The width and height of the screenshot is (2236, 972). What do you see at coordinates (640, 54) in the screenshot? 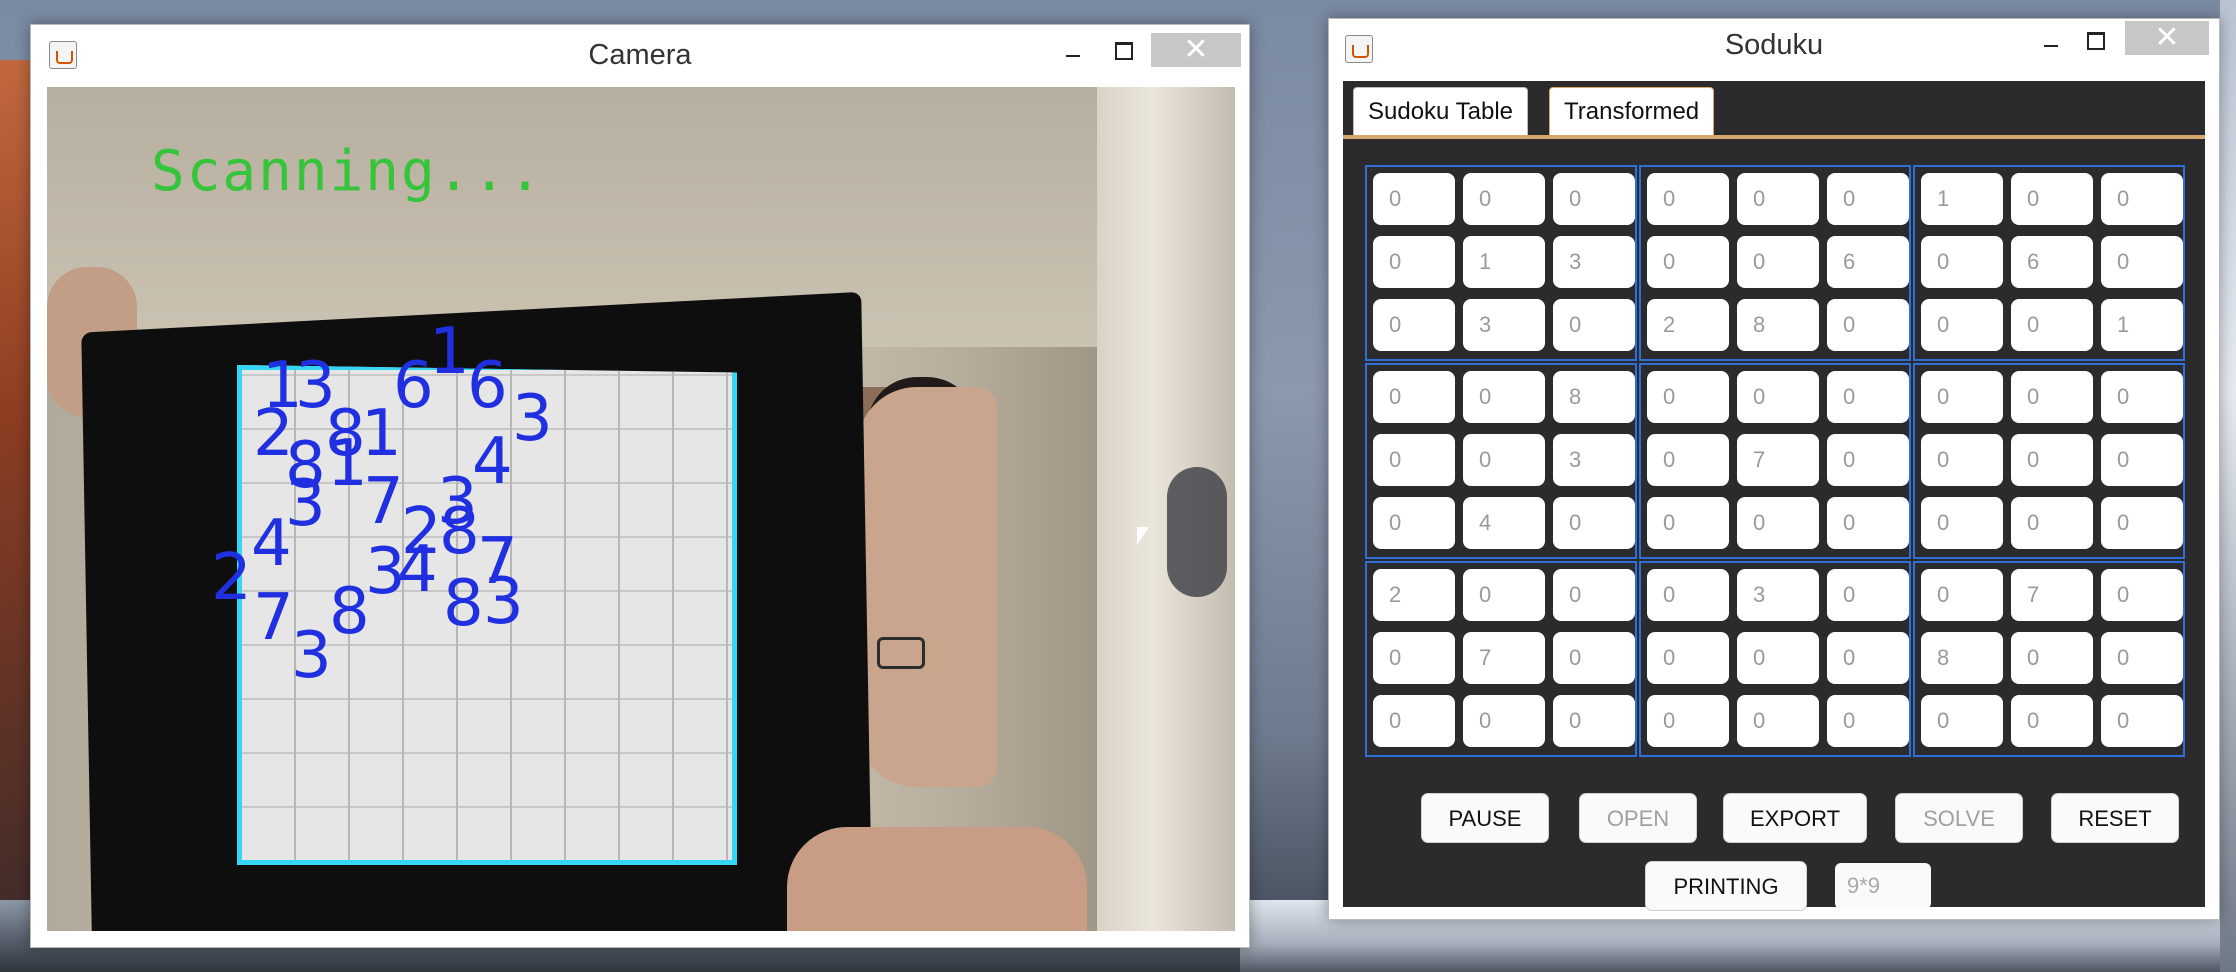
I see `camera-titlebar: Camera ✕` at bounding box center [640, 54].